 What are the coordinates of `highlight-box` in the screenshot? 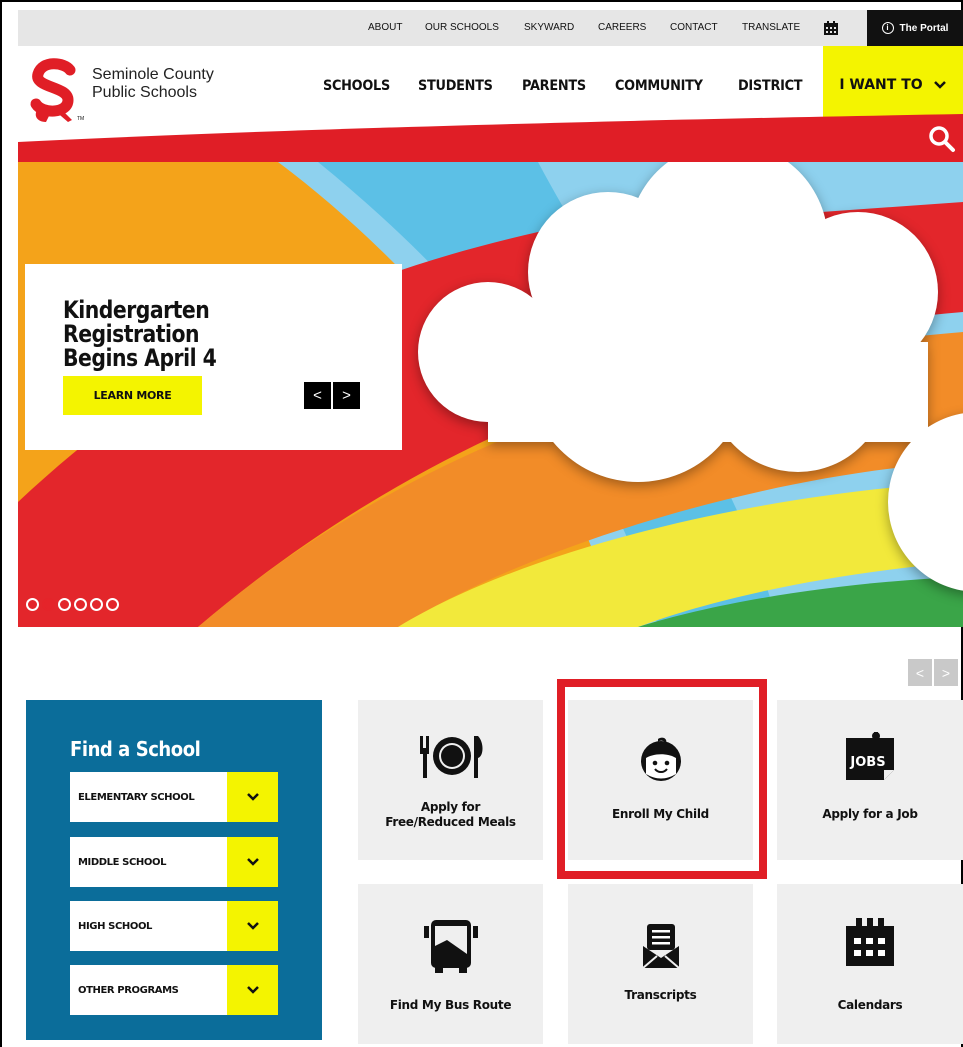 It's located at (662, 779).